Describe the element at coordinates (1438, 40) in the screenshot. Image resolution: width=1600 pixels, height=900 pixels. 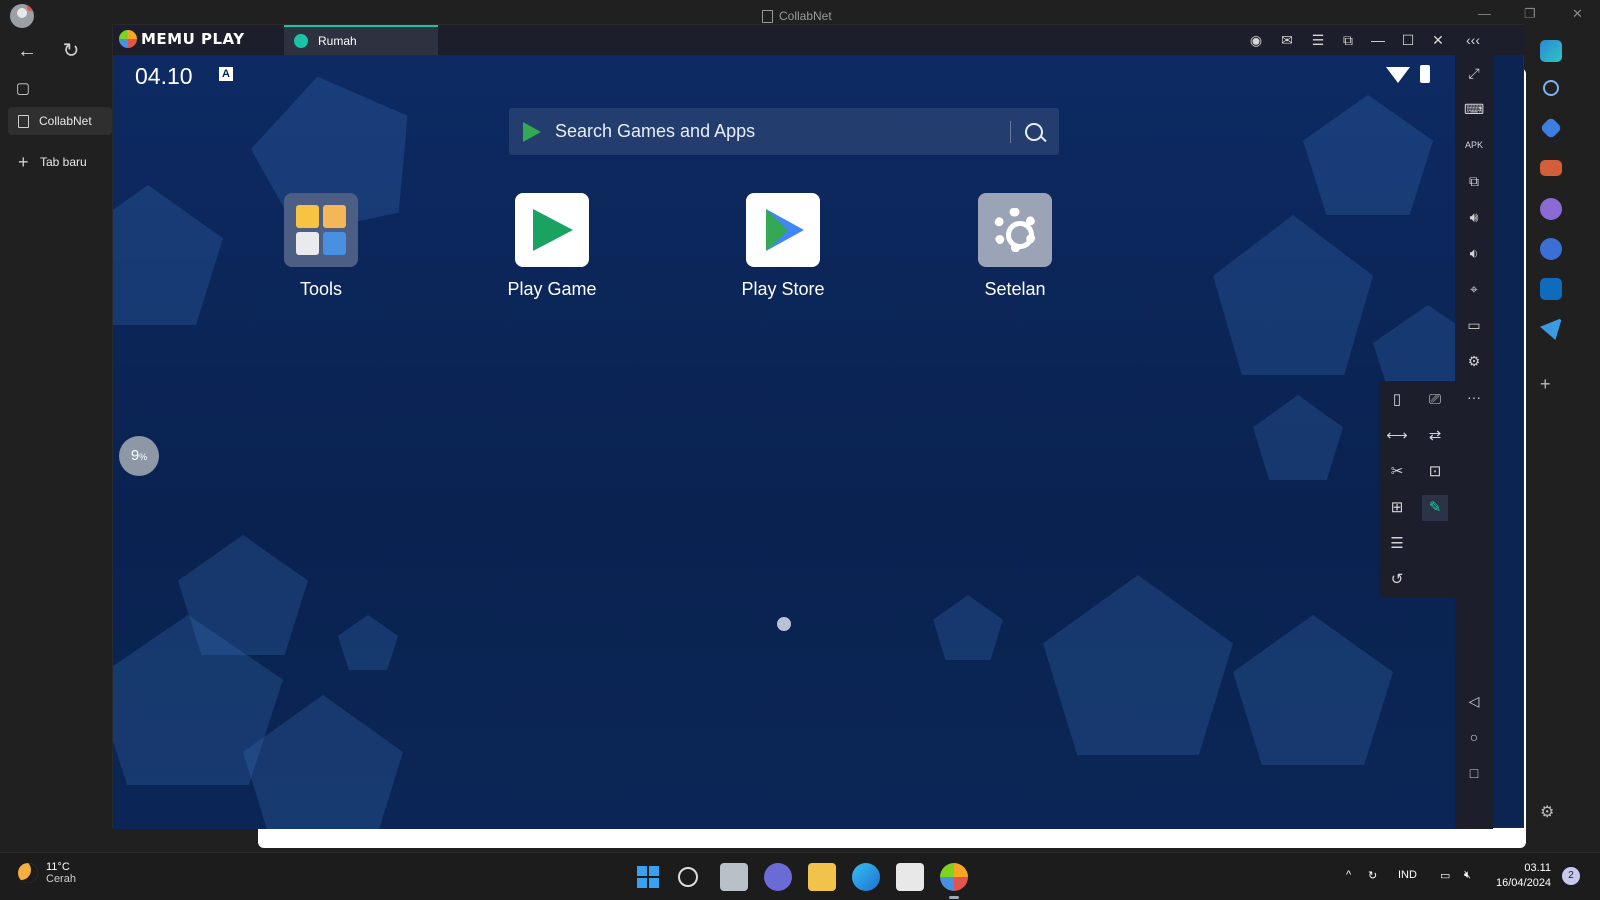
I see `memu-close-icon: ✕` at that location.